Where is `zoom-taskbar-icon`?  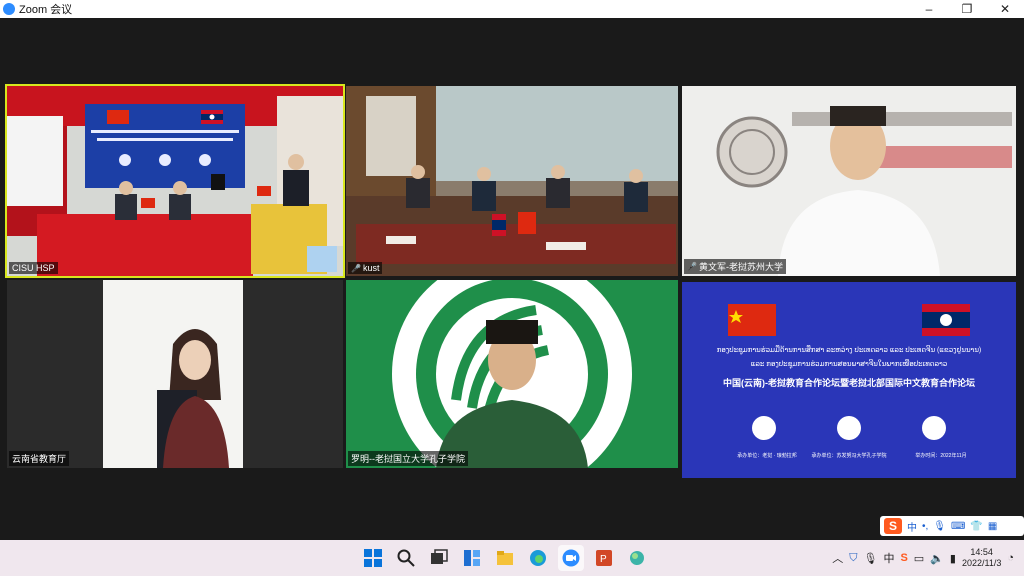
zoom-taskbar-icon is located at coordinates (571, 558).